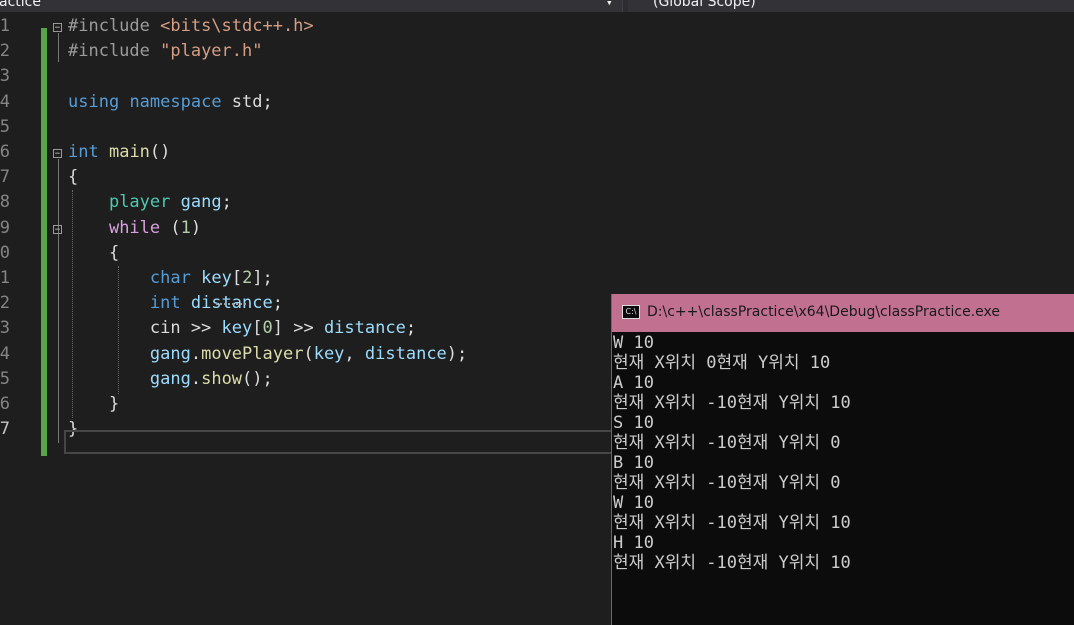  I want to click on code-token: {, so click(73, 177).